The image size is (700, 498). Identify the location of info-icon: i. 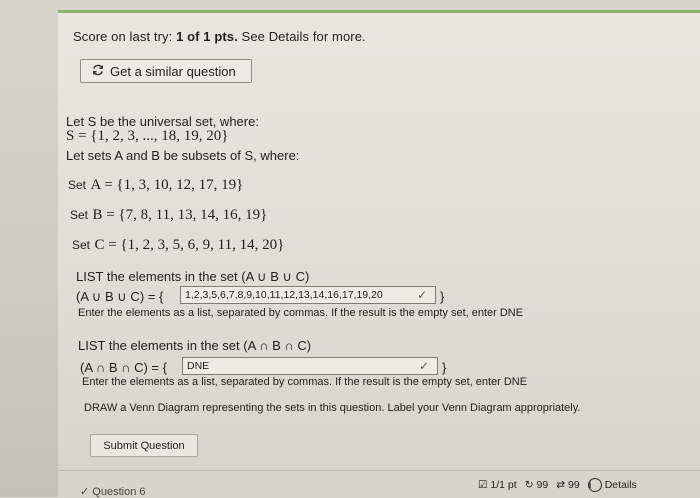
(594, 485).